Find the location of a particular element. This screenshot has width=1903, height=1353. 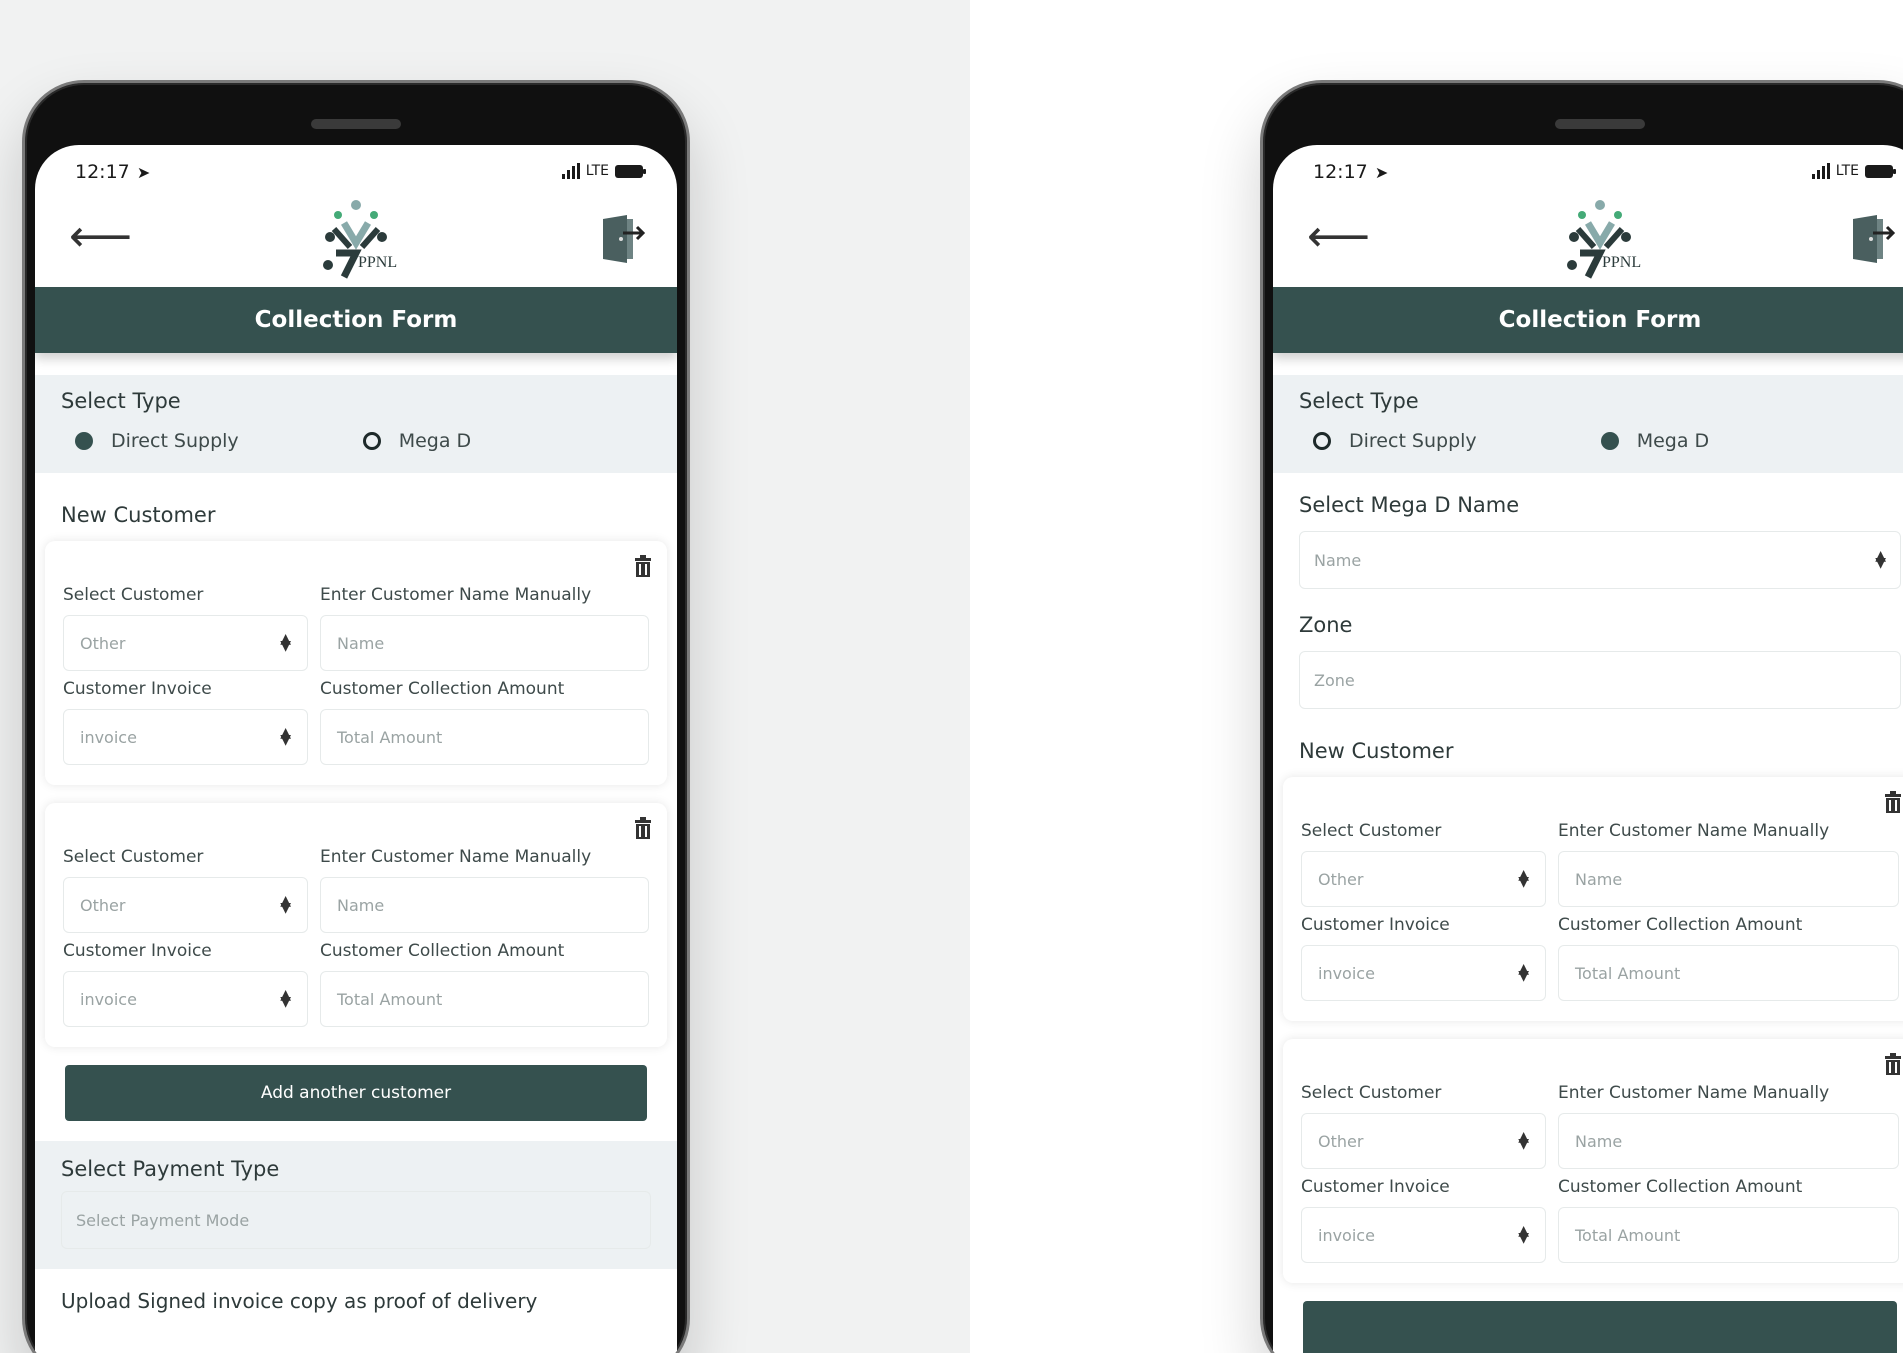

logo-text: PPNL is located at coordinates (1621, 262).